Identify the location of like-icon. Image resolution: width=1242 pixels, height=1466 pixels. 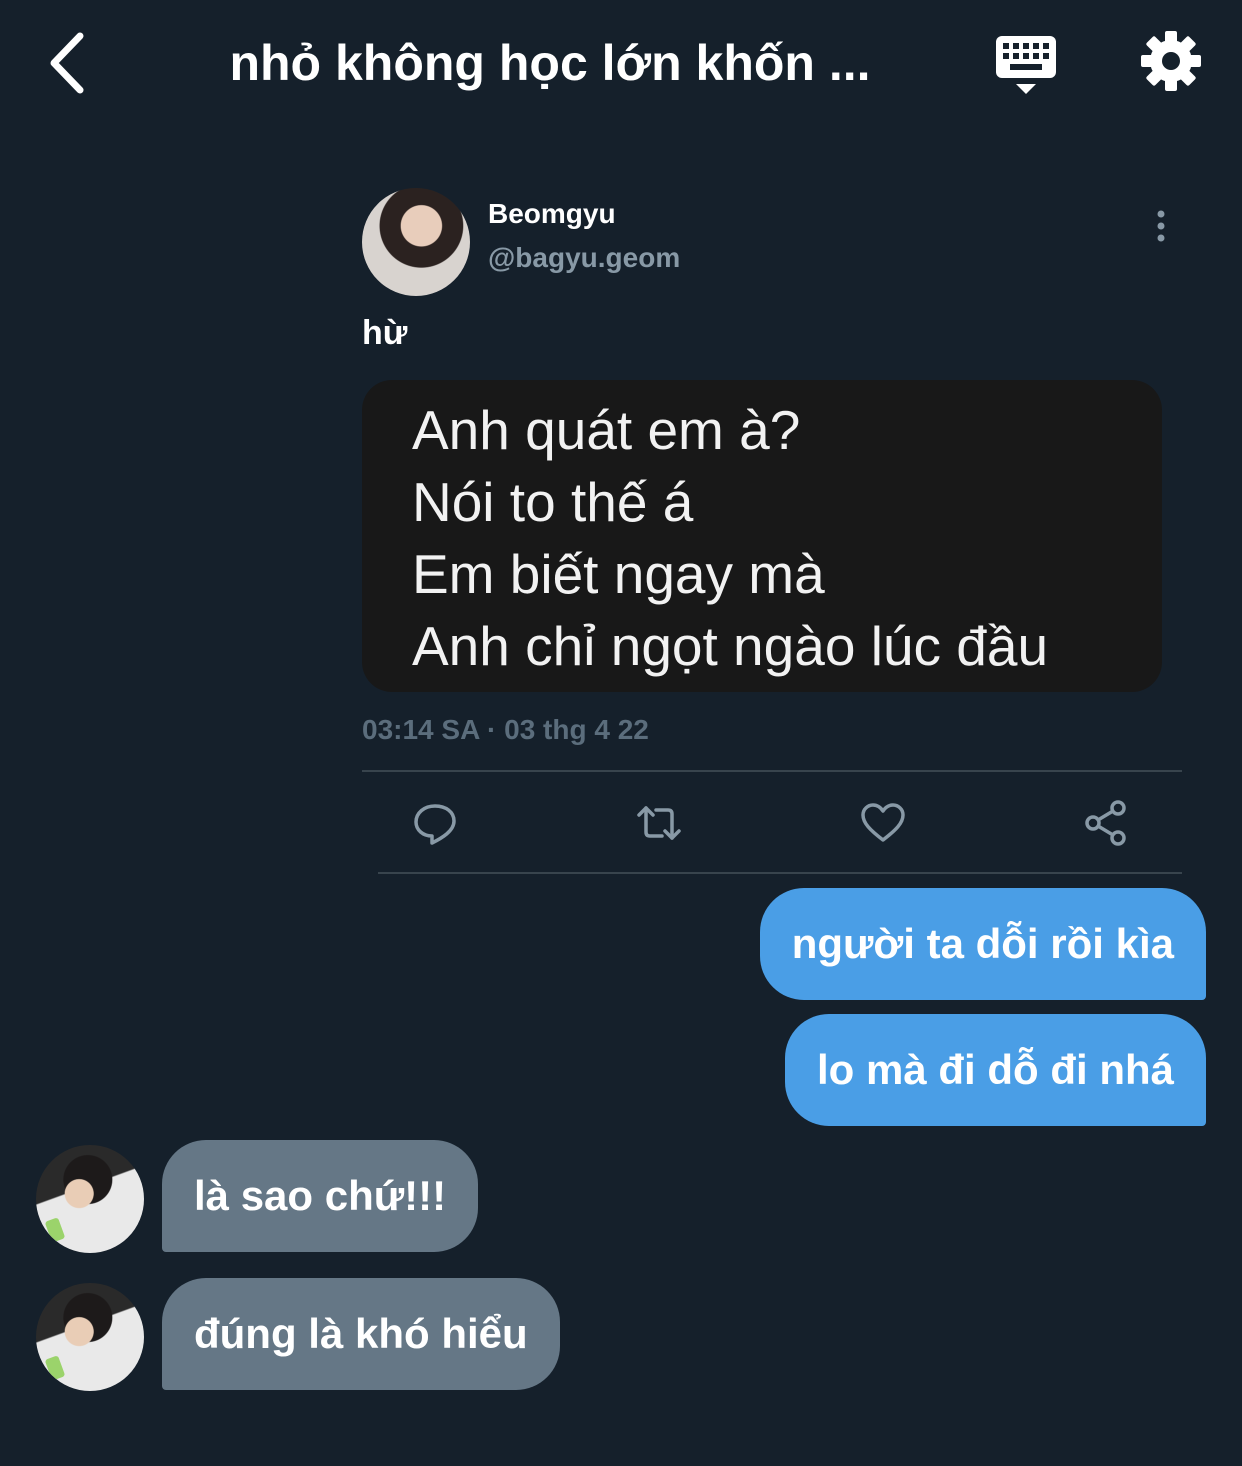
(883, 822).